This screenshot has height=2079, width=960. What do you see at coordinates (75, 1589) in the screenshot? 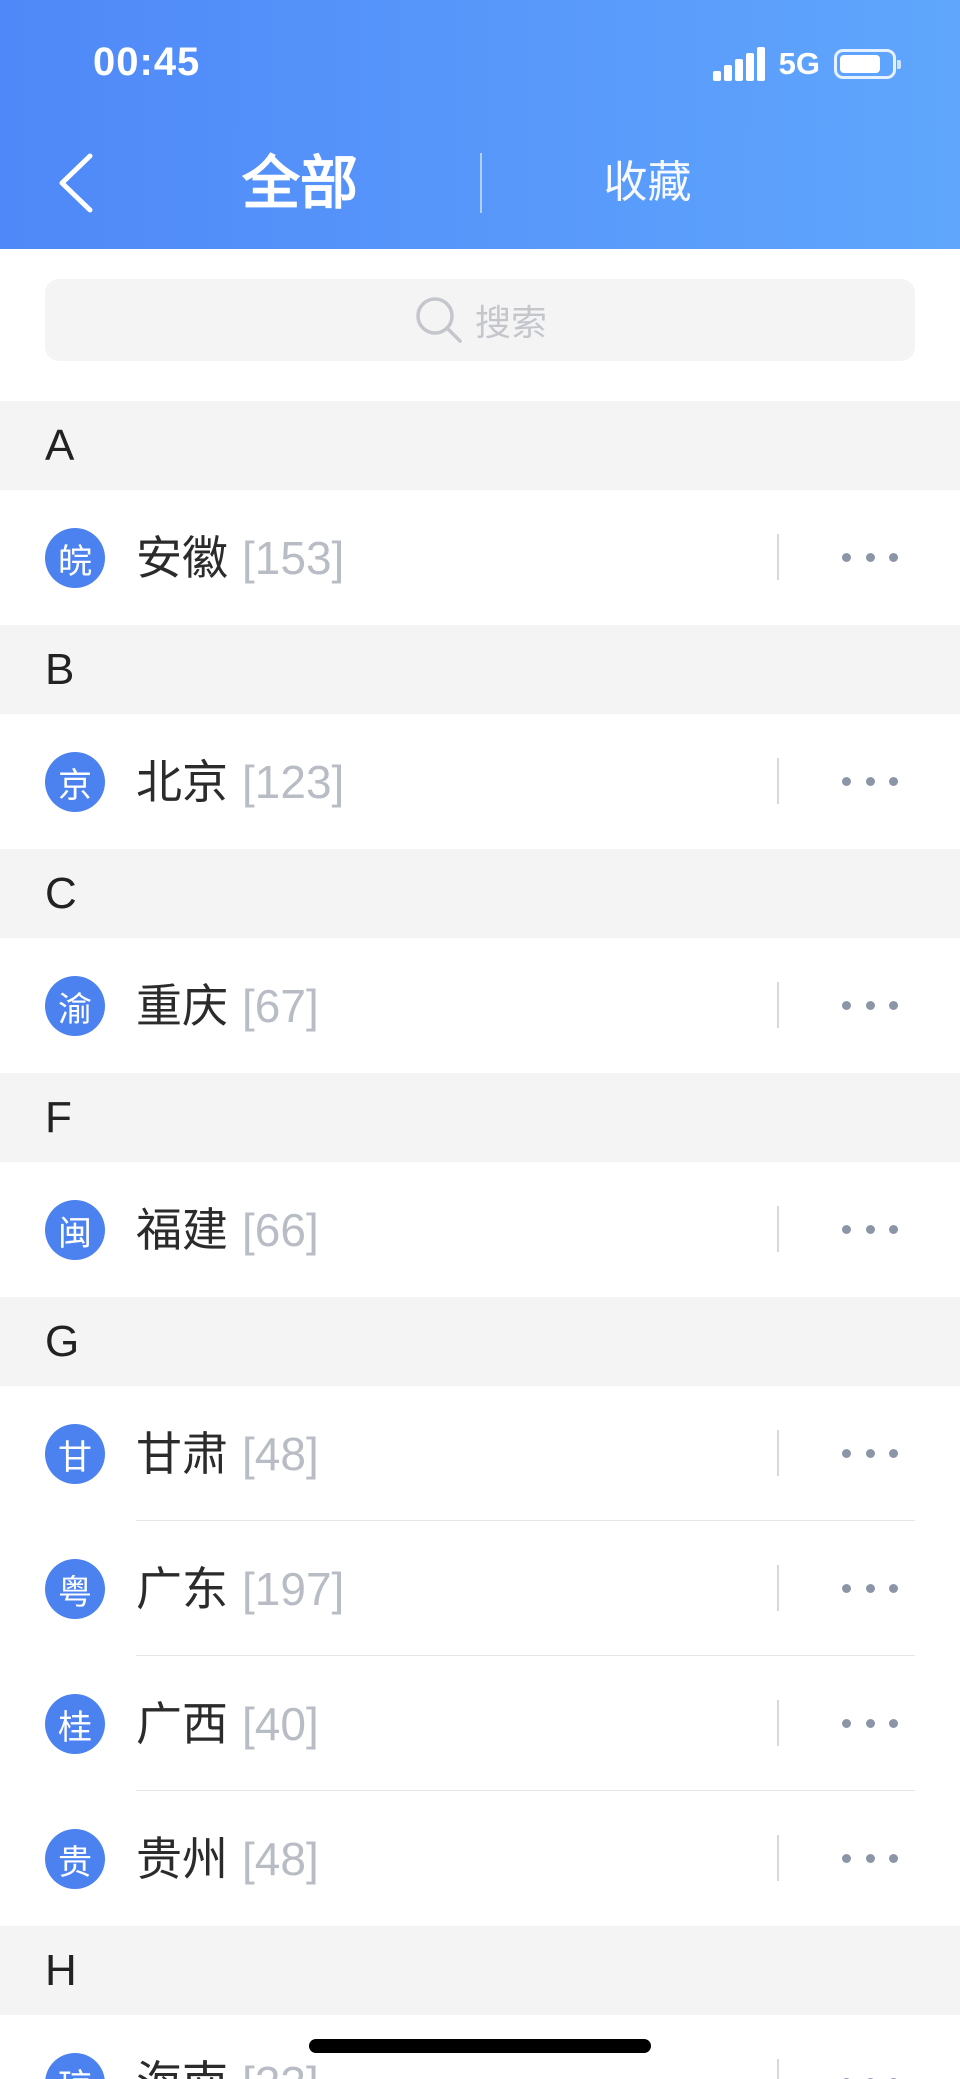
I see `region-badge: 粤` at bounding box center [75, 1589].